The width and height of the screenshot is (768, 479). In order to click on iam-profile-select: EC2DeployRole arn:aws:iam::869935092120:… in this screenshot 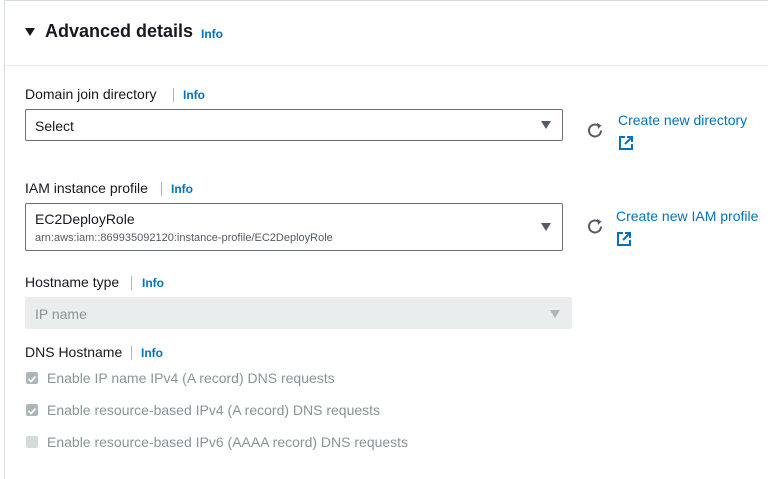, I will do `click(294, 227)`.